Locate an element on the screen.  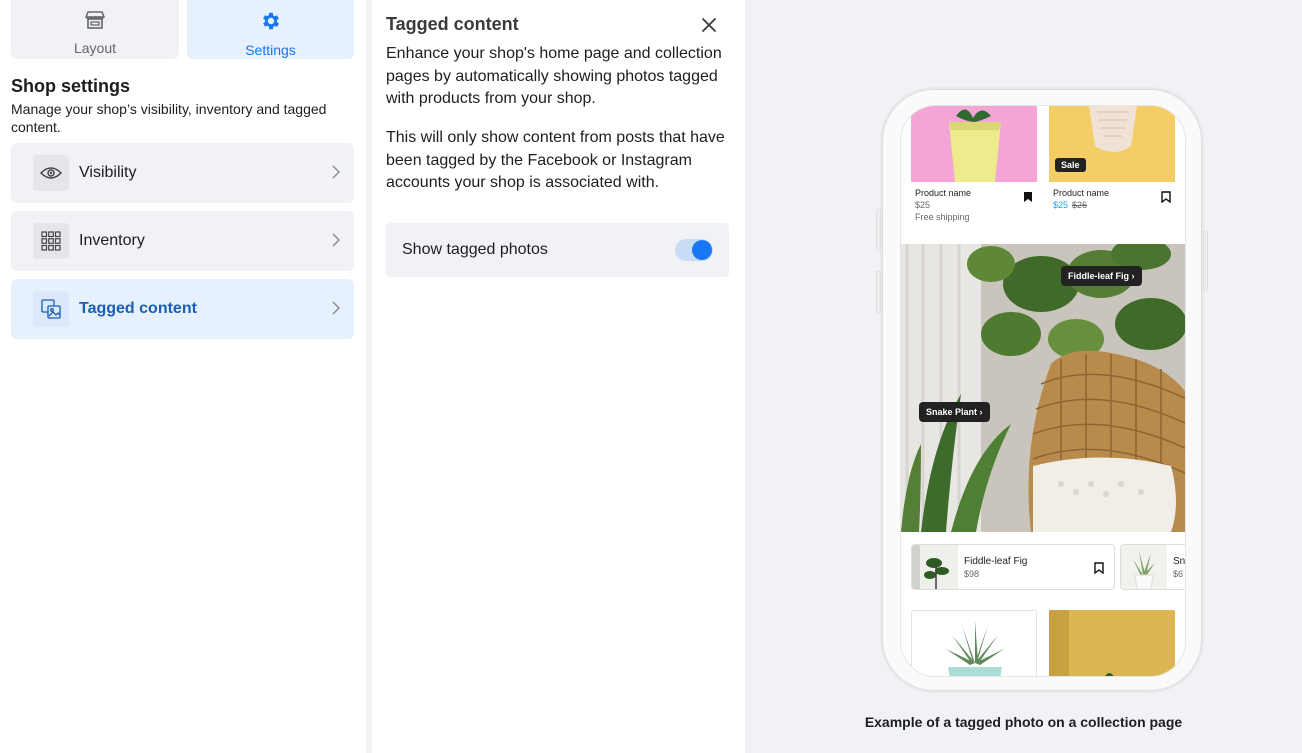
product-card: Sale Product name $25 $26 is located at coordinates (1112, 171).